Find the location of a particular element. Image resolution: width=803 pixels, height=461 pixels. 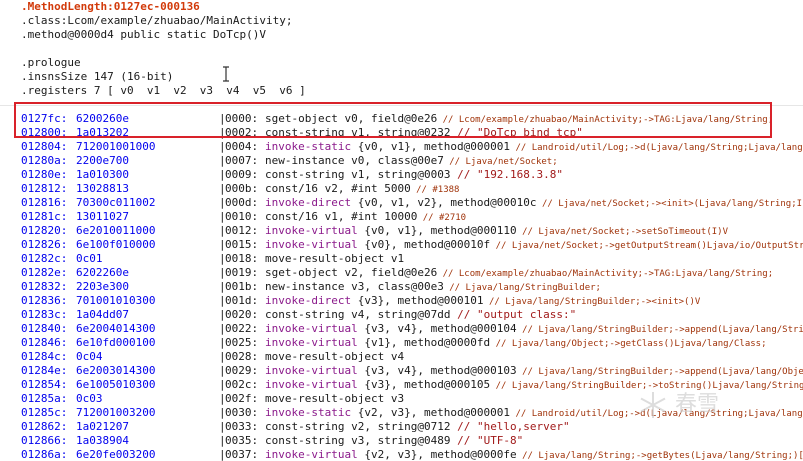

instruction-address: 012866: is located at coordinates (44, 440).